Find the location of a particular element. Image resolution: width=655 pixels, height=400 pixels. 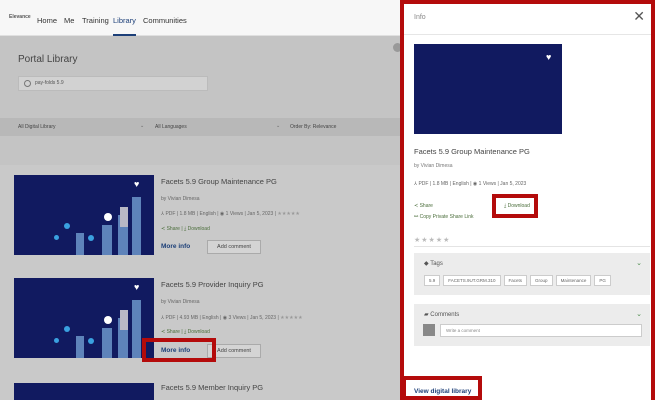

comments-section: ▰ Comments ⌄ Write a comment is located at coordinates (532, 325).